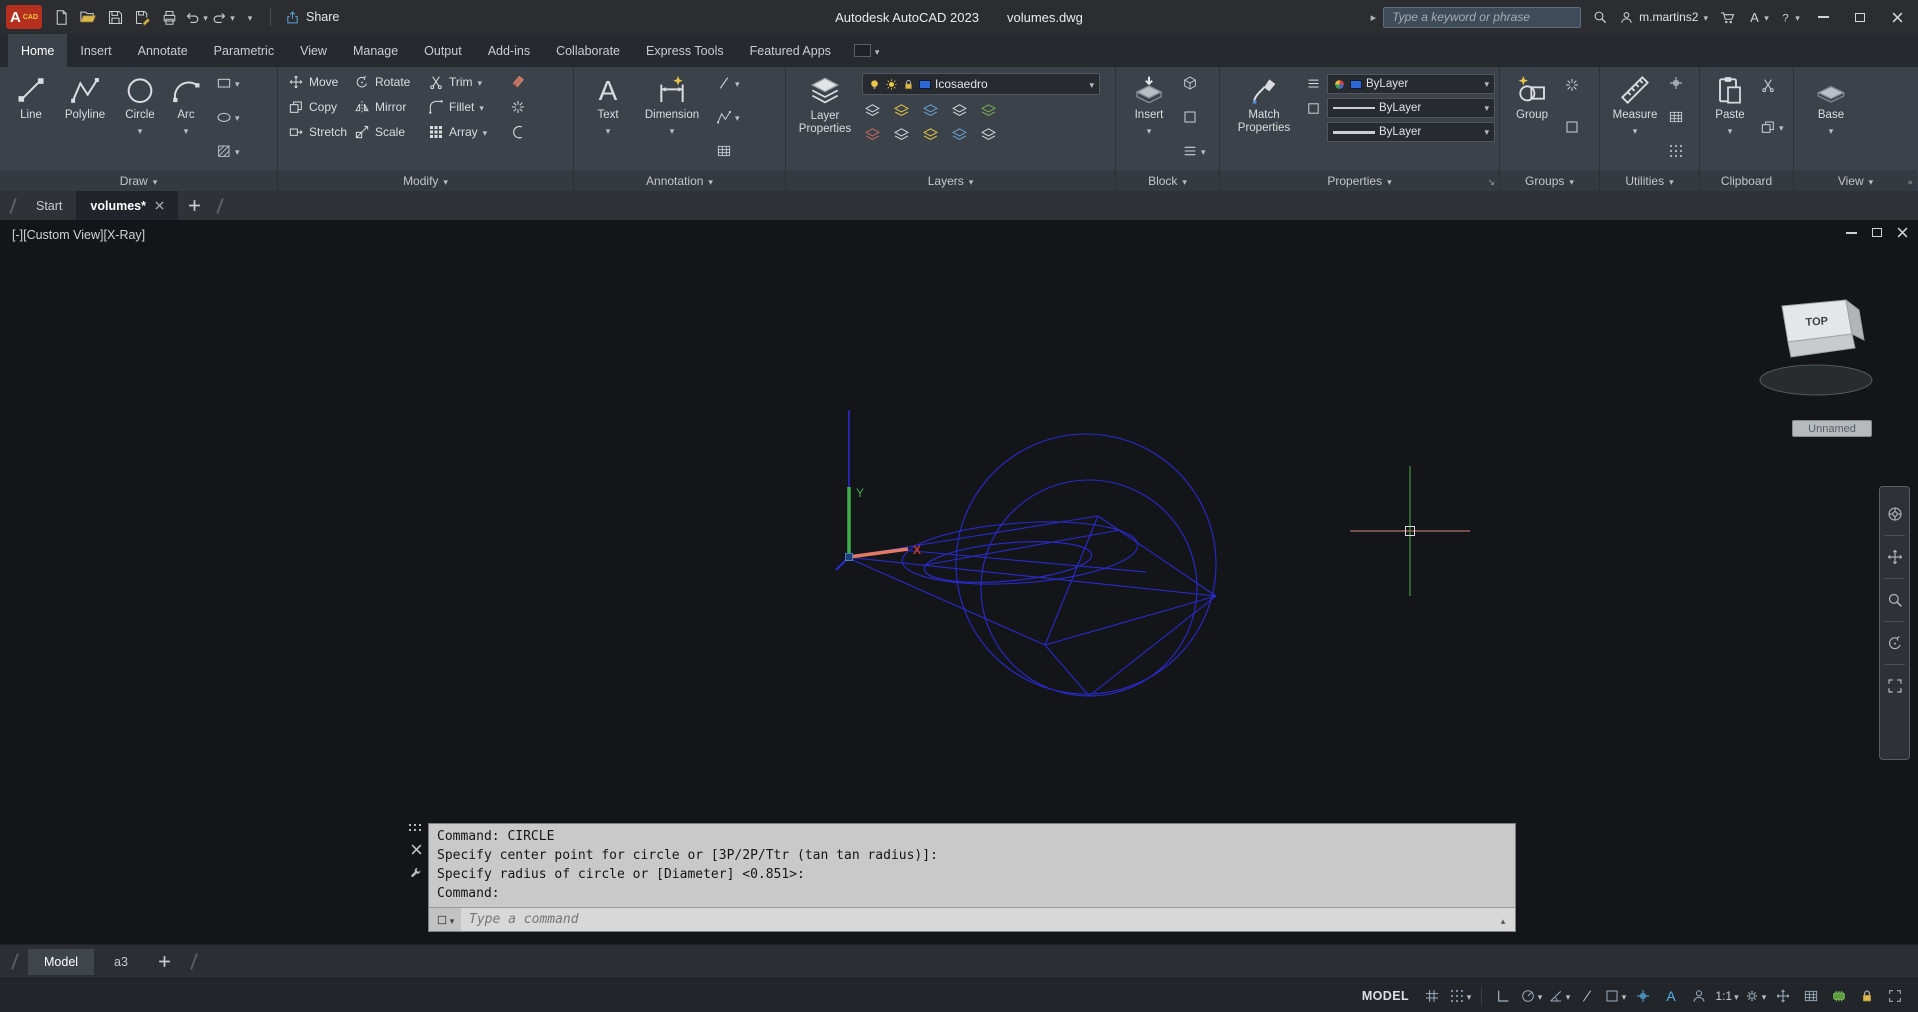 This screenshot has height=1012, width=1918. What do you see at coordinates (959, 134) in the screenshot?
I see `layer-current-tool-icon` at bounding box center [959, 134].